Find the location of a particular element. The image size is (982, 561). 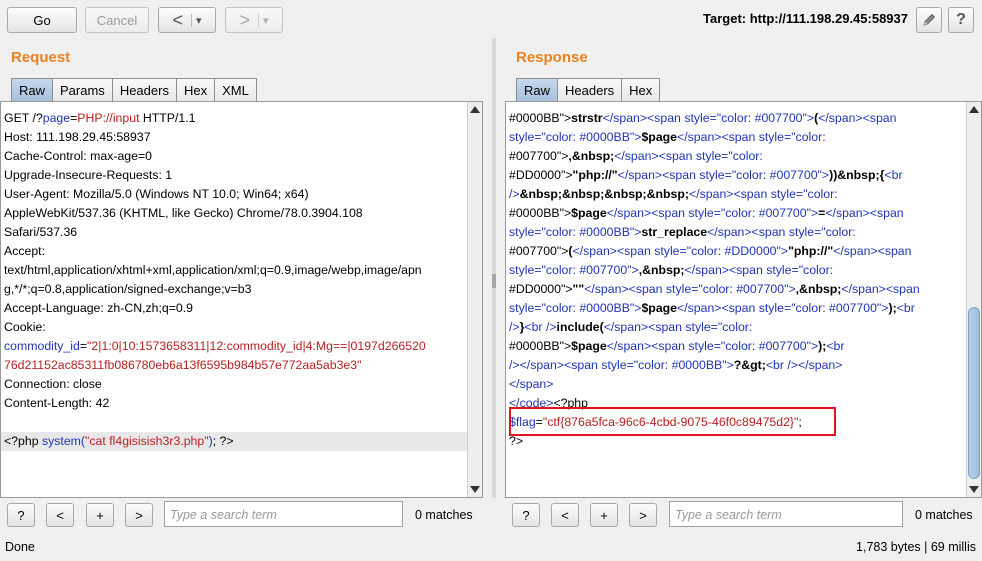

request-prev-button: < is located at coordinates (60, 515).